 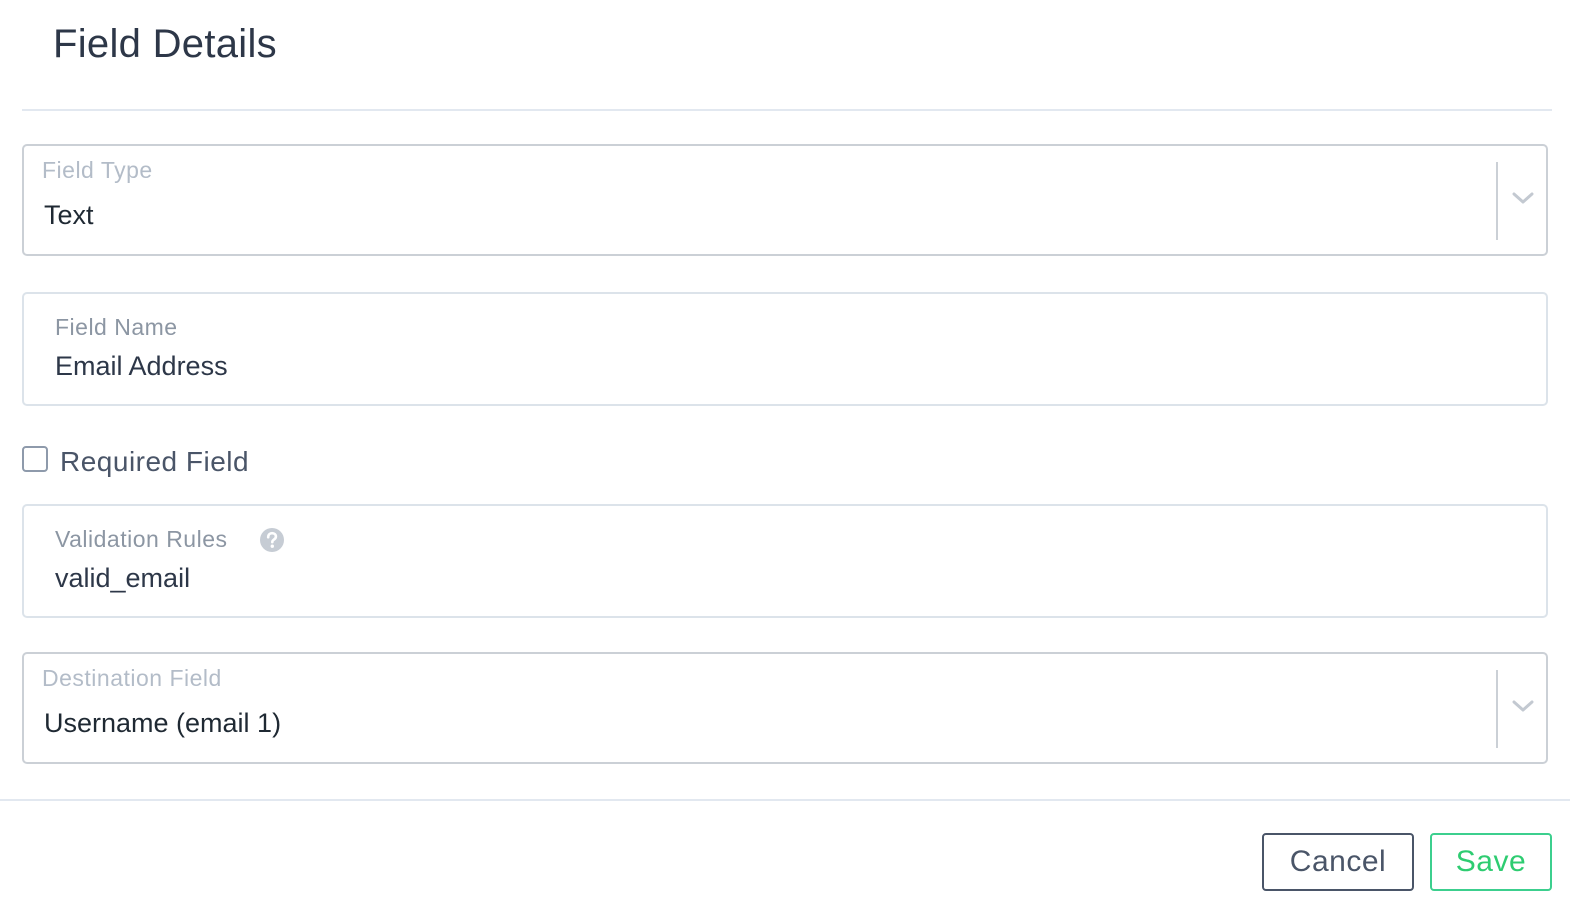 What do you see at coordinates (69, 215) in the screenshot?
I see `field-type-value: Text` at bounding box center [69, 215].